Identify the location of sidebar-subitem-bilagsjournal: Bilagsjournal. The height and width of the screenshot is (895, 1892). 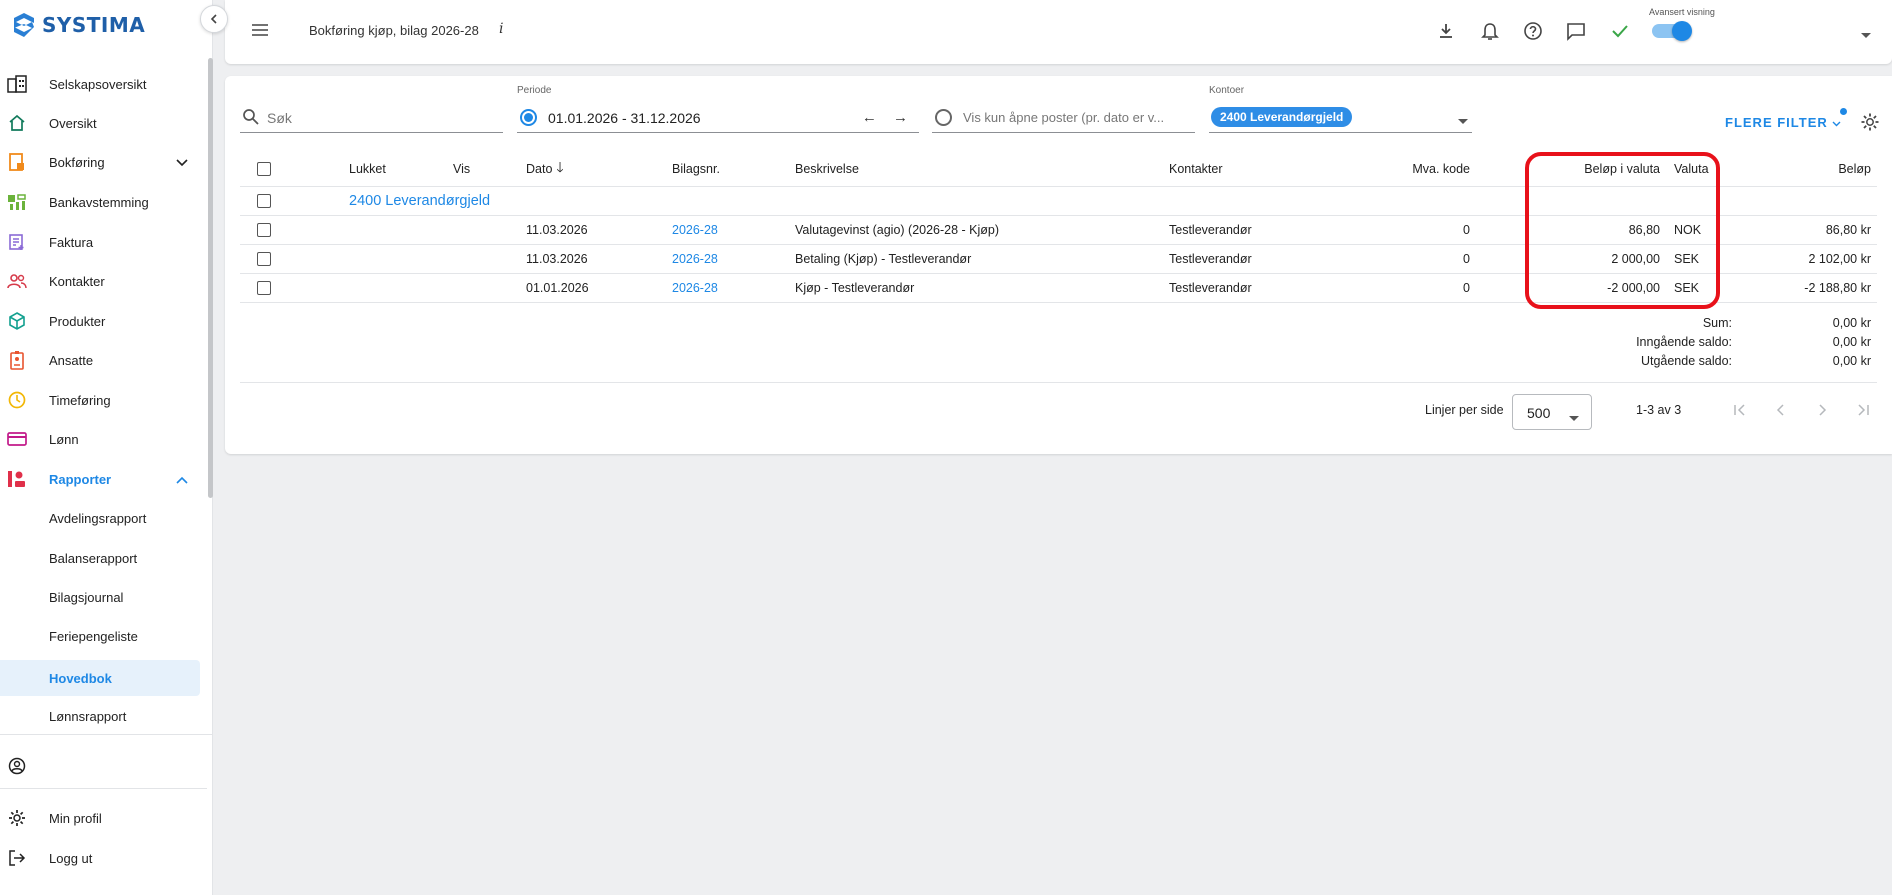
(100, 597).